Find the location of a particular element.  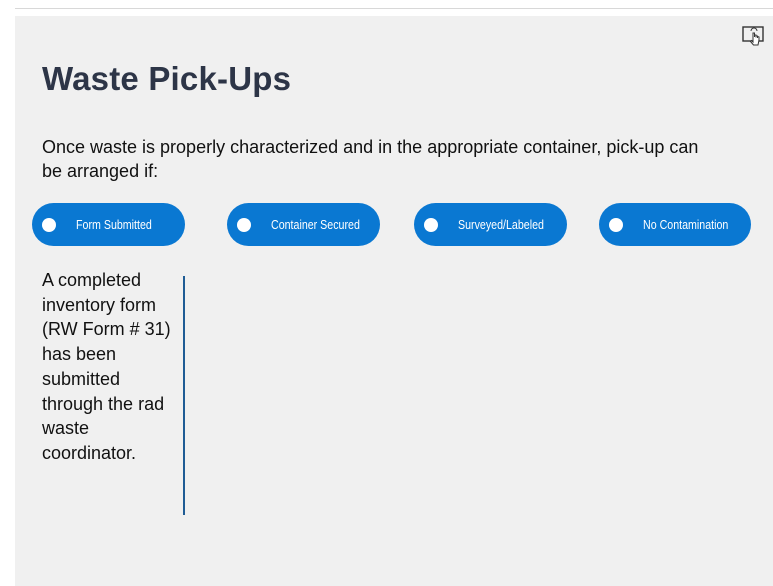

touch-tap-icon is located at coordinates (754, 36).